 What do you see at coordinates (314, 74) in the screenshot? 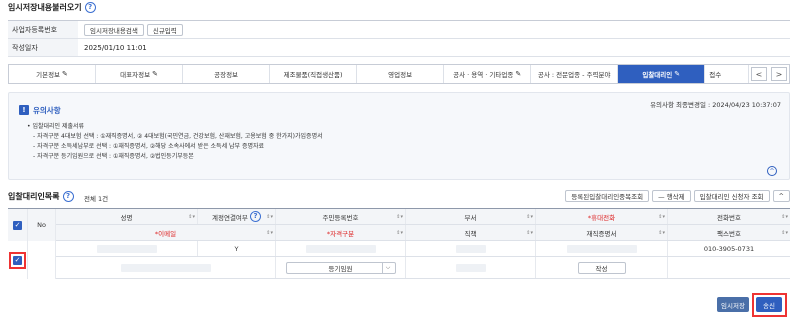
I see `tab-products: 제조물품(직접생산품)` at bounding box center [314, 74].